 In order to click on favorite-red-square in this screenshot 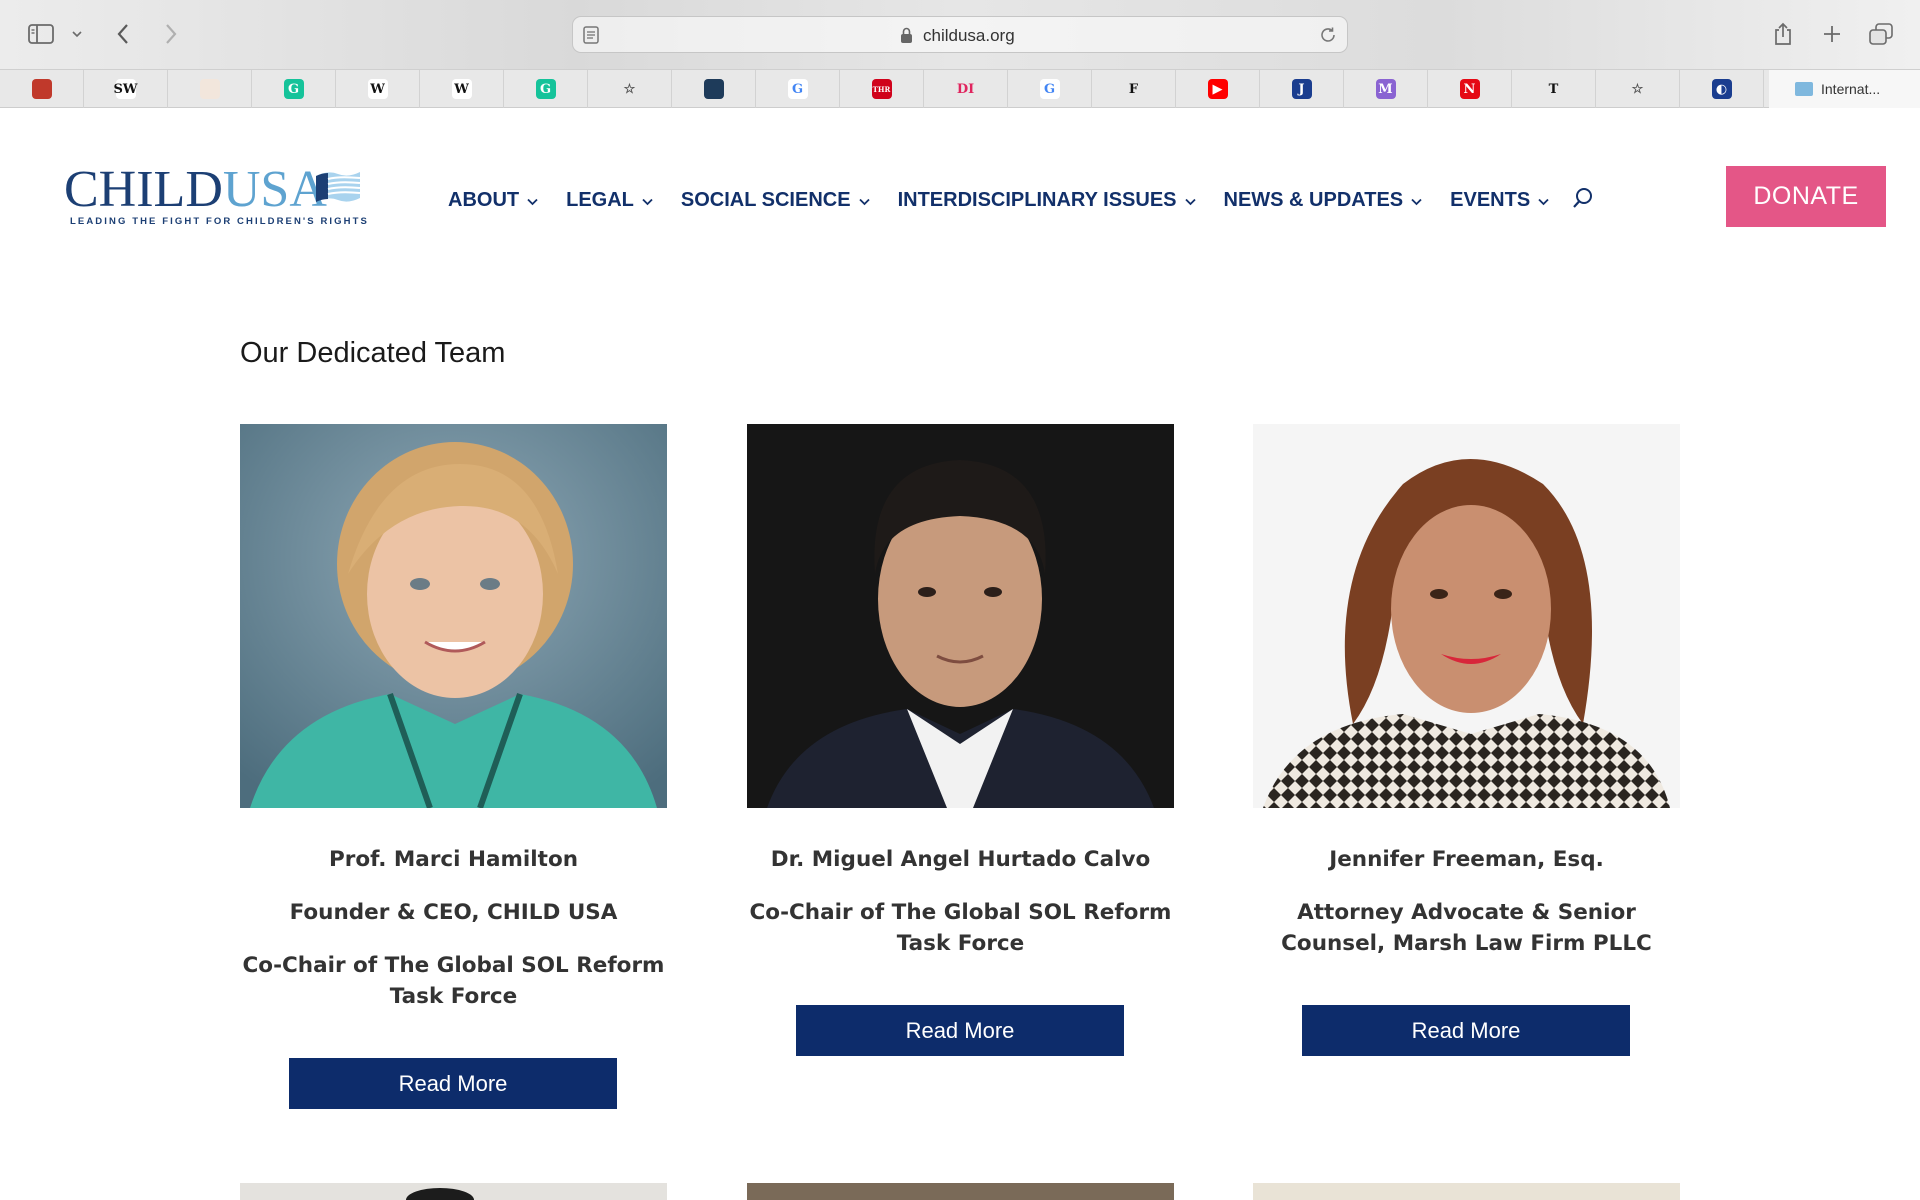, I will do `click(42, 89)`.